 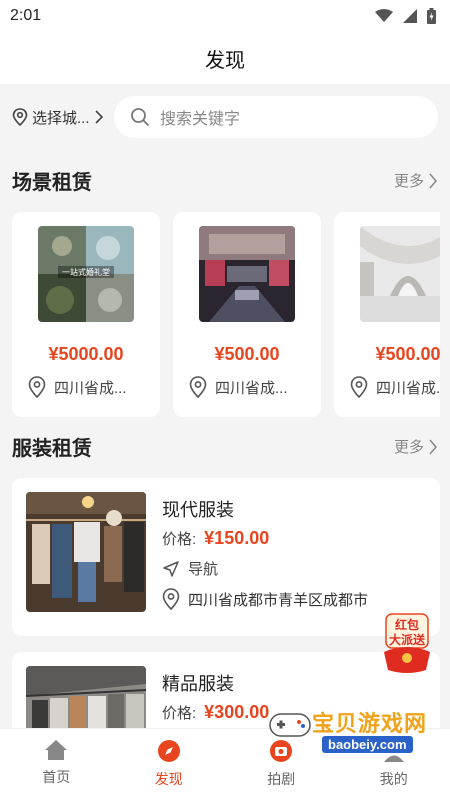 What do you see at coordinates (86, 354) in the screenshot?
I see `venue-price: ¥5000.00` at bounding box center [86, 354].